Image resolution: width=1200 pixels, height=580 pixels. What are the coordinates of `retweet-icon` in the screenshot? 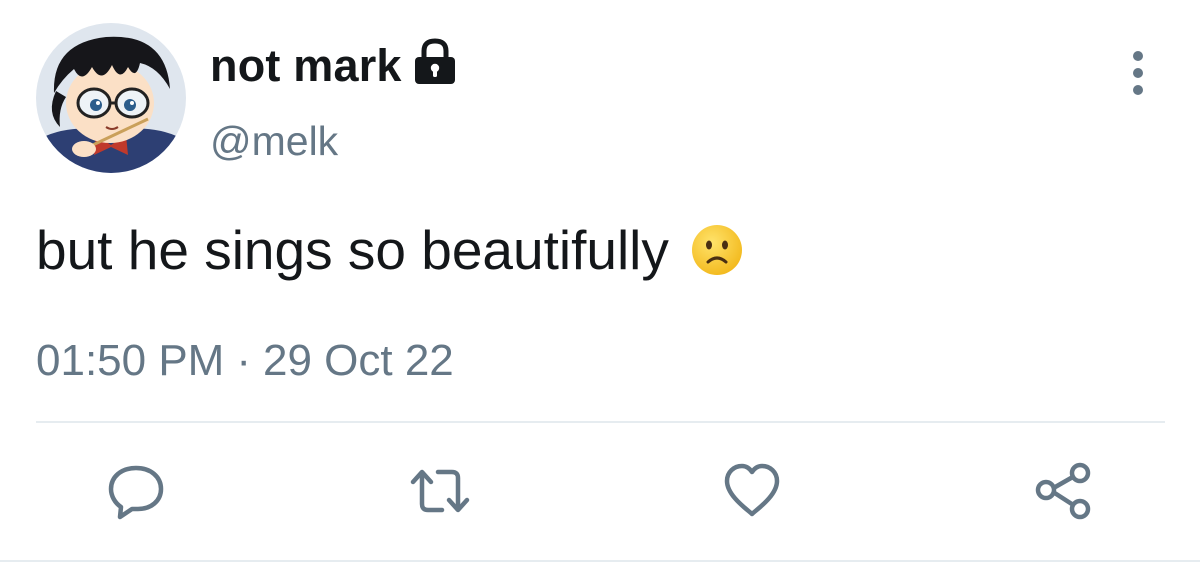 It's located at (440, 491).